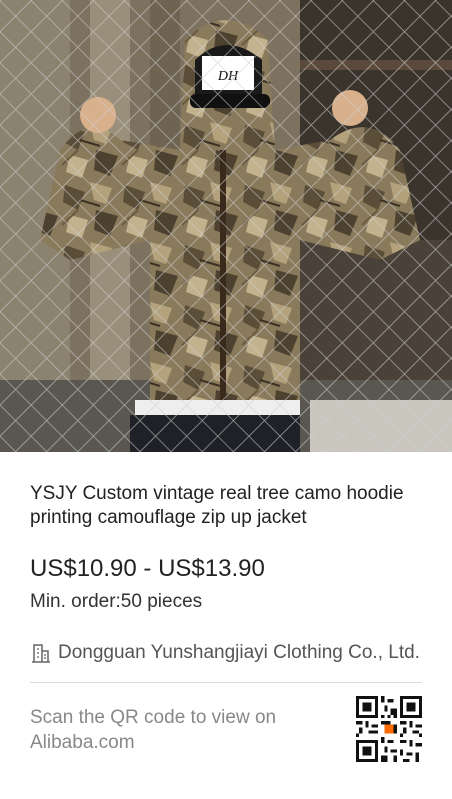  What do you see at coordinates (41, 653) in the screenshot?
I see `building-icon` at bounding box center [41, 653].